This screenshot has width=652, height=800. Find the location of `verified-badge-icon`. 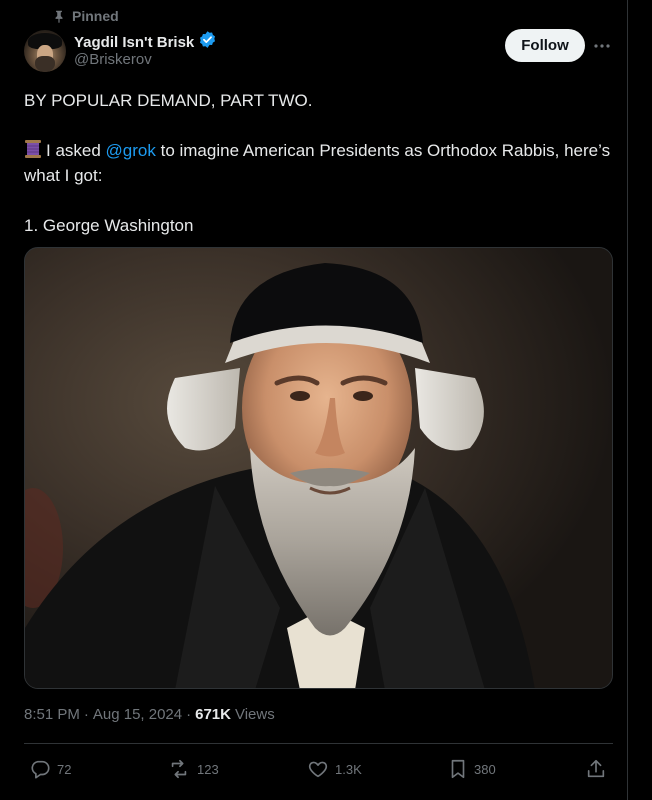

verified-badge-icon is located at coordinates (207, 42).